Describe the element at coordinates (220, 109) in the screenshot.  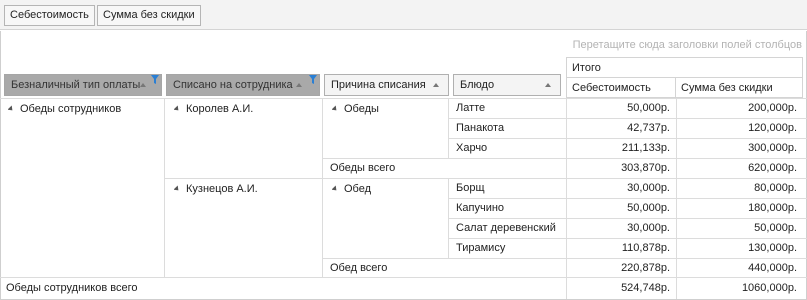
I see `row-group-label: Королев А.И.` at that location.